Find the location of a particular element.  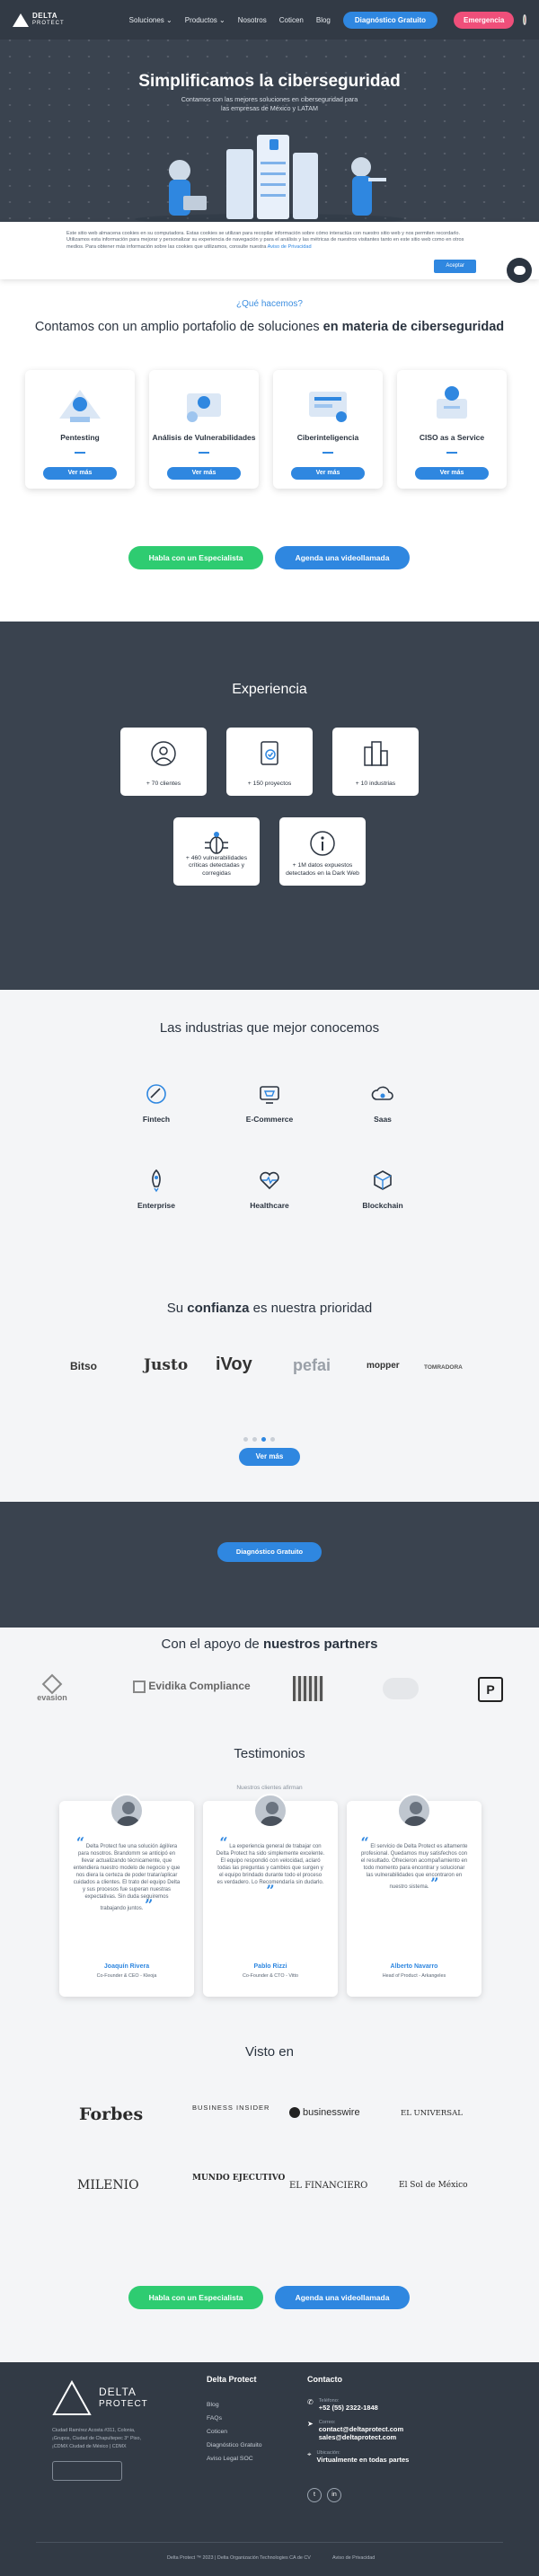

footer-link-coticen: Coticen is located at coordinates (235, 2432).